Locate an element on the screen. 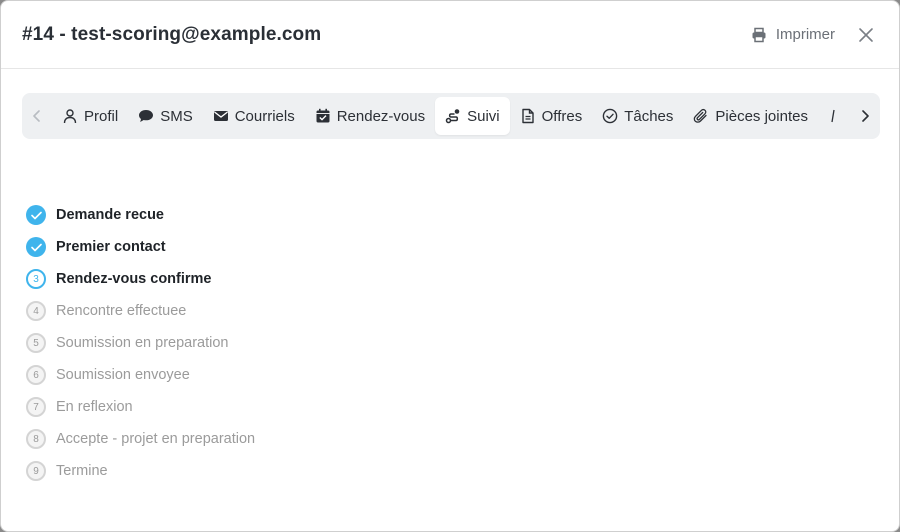  tab-label: SMS is located at coordinates (176, 116).